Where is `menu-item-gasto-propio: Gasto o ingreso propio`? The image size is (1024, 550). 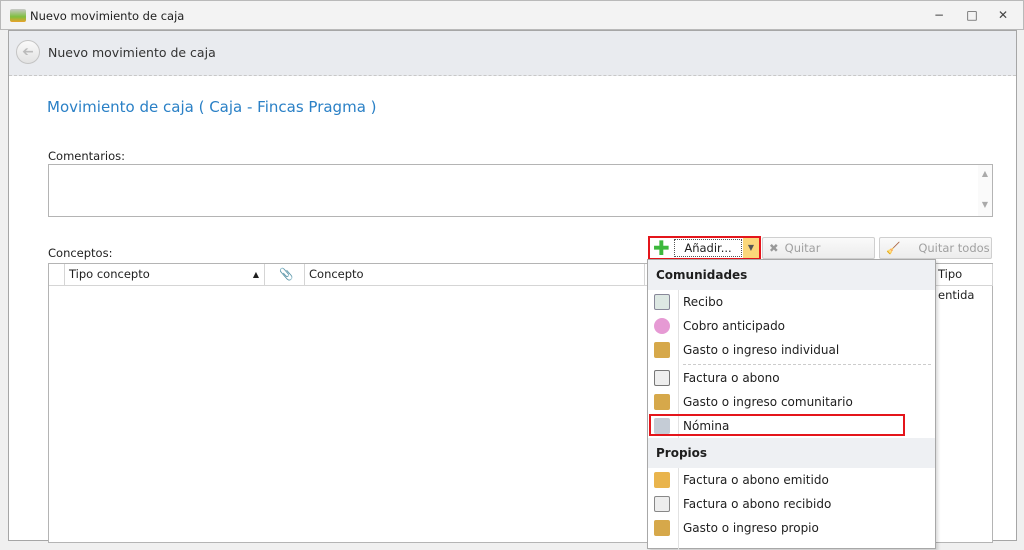 menu-item-gasto-propio: Gasto o ingreso propio is located at coordinates (791, 528).